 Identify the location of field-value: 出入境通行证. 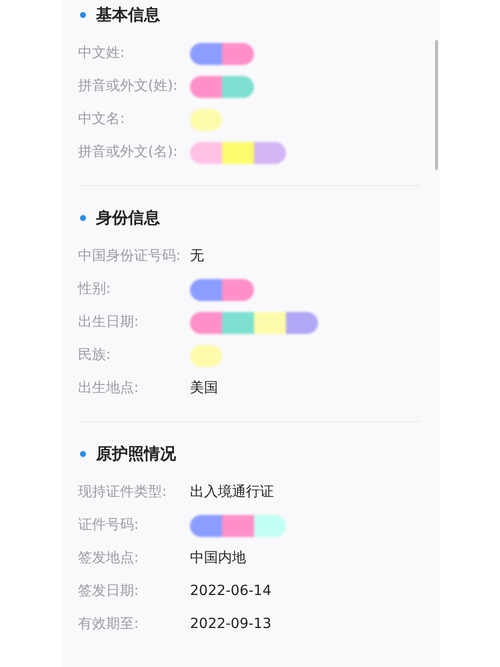
(232, 492).